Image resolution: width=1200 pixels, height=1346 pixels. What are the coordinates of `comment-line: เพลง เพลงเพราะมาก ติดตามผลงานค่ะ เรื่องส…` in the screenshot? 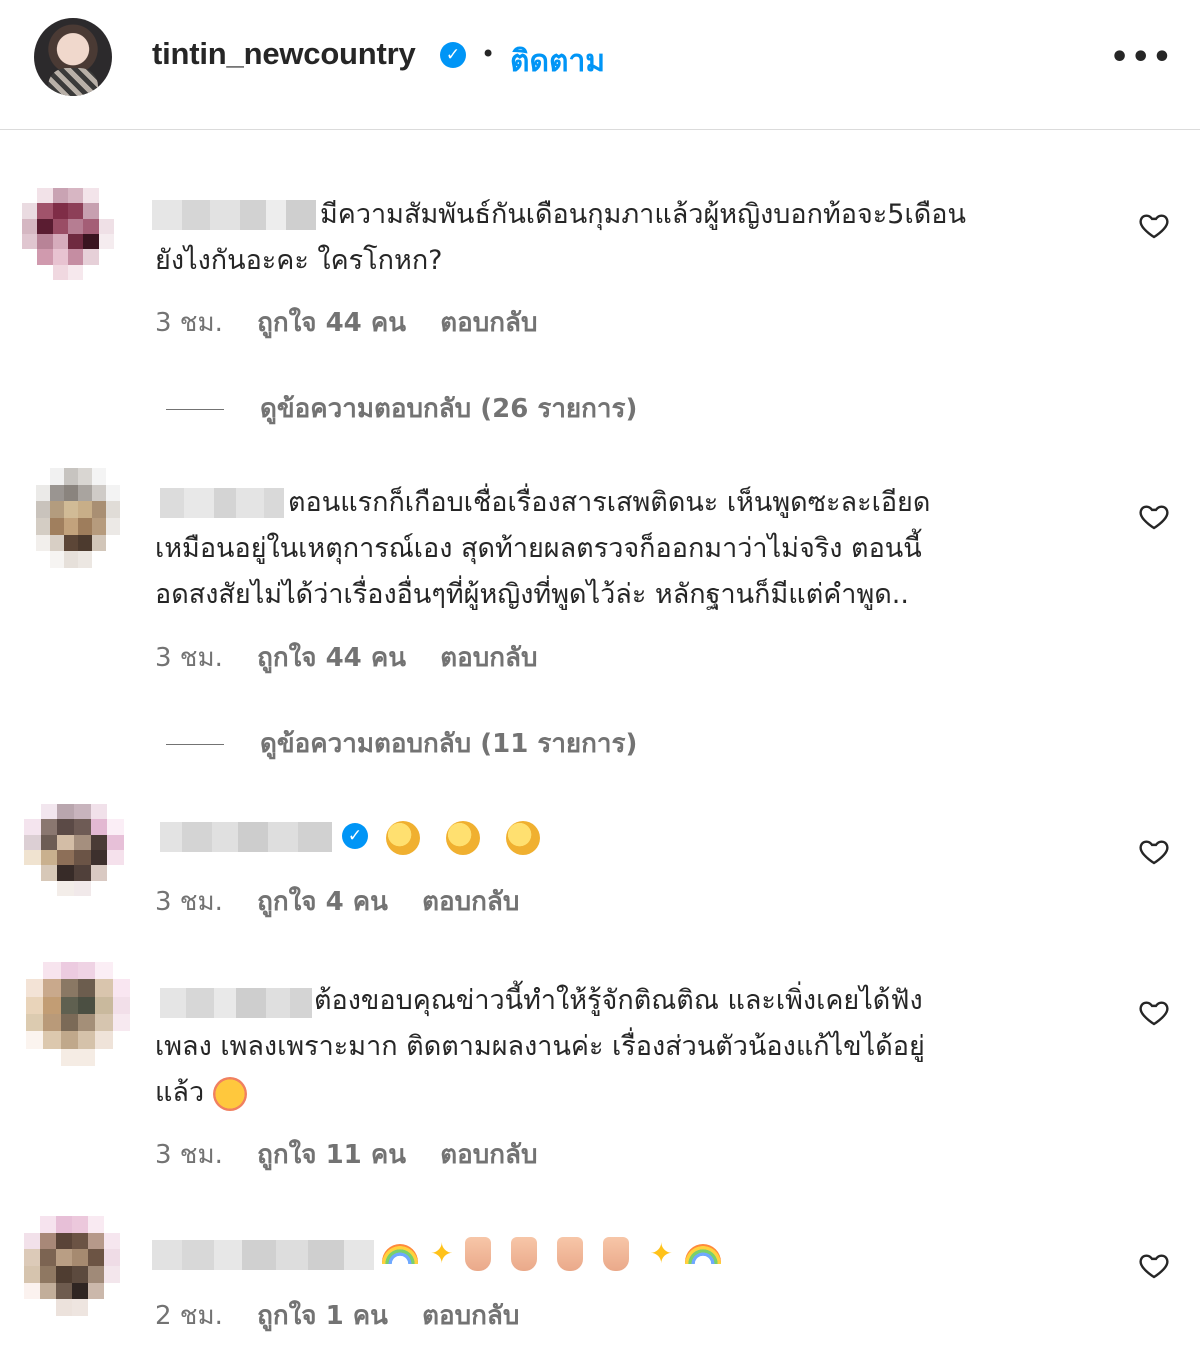 It's located at (540, 1046).